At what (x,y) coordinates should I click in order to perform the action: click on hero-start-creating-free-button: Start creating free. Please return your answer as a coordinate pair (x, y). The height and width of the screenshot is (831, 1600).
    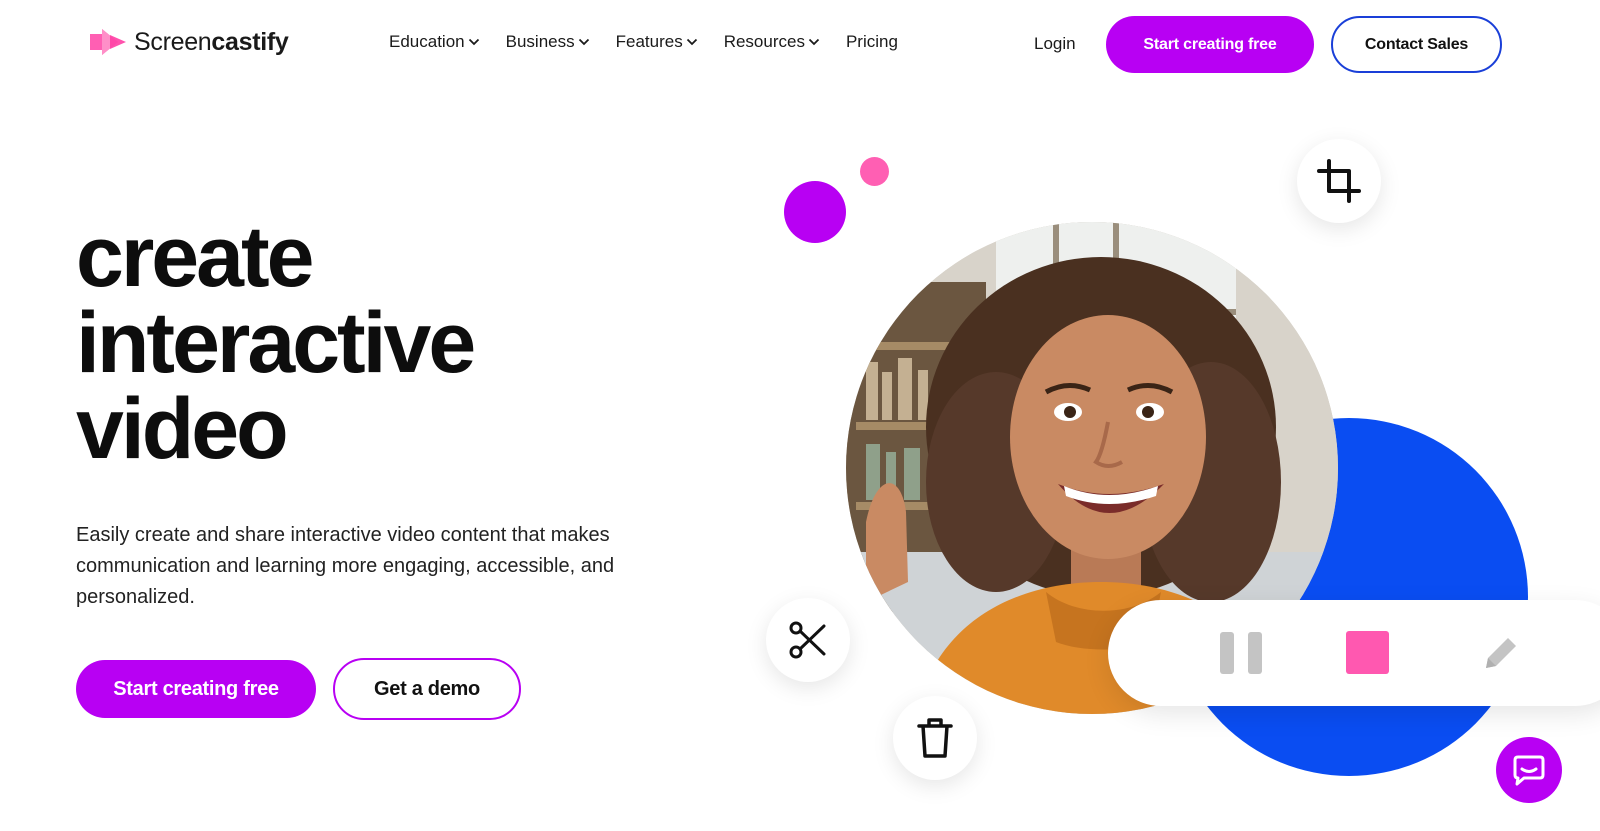
    Looking at the image, I should click on (196, 689).